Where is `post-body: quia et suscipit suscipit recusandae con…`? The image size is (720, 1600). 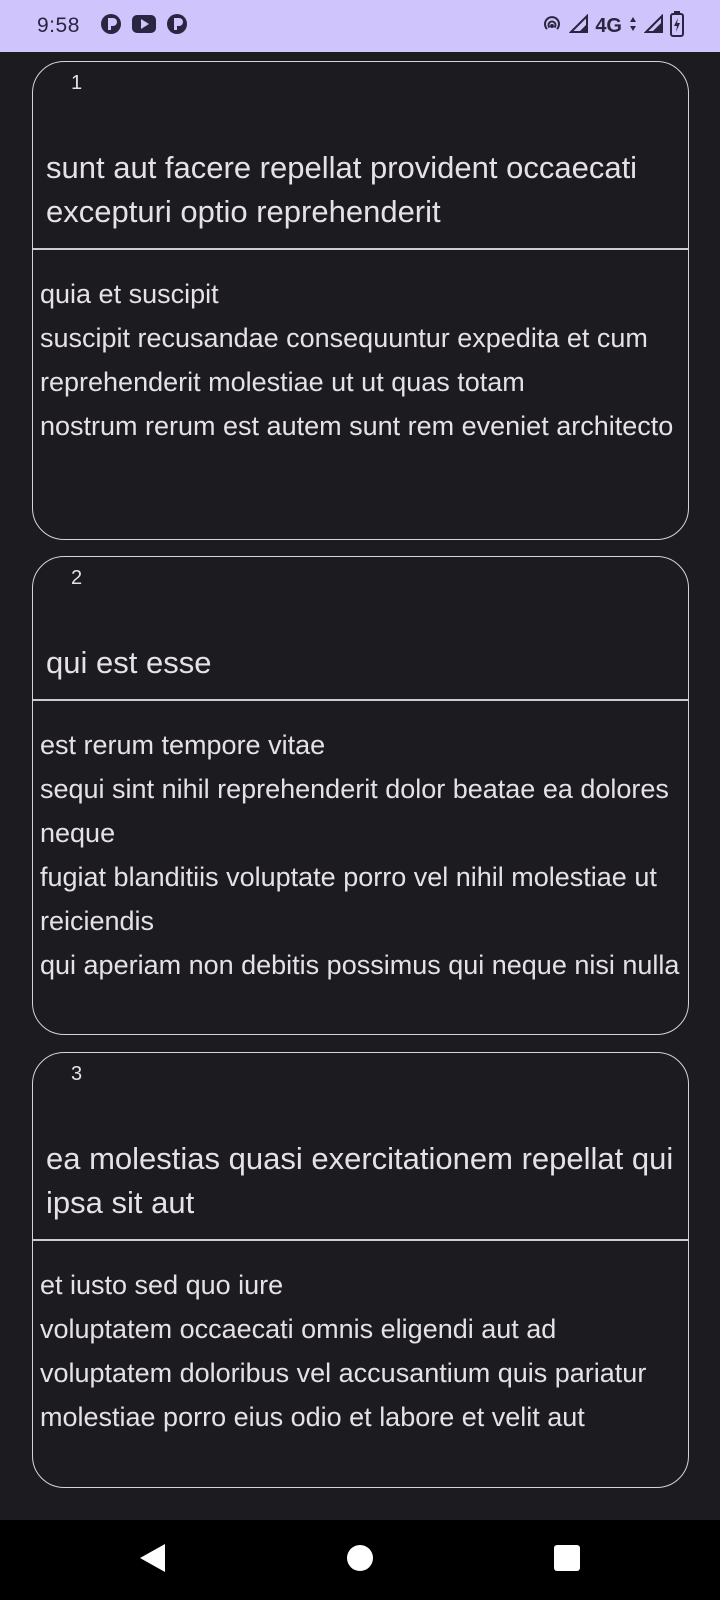 post-body: quia et suscipit suscipit recusandae con… is located at coordinates (357, 360).